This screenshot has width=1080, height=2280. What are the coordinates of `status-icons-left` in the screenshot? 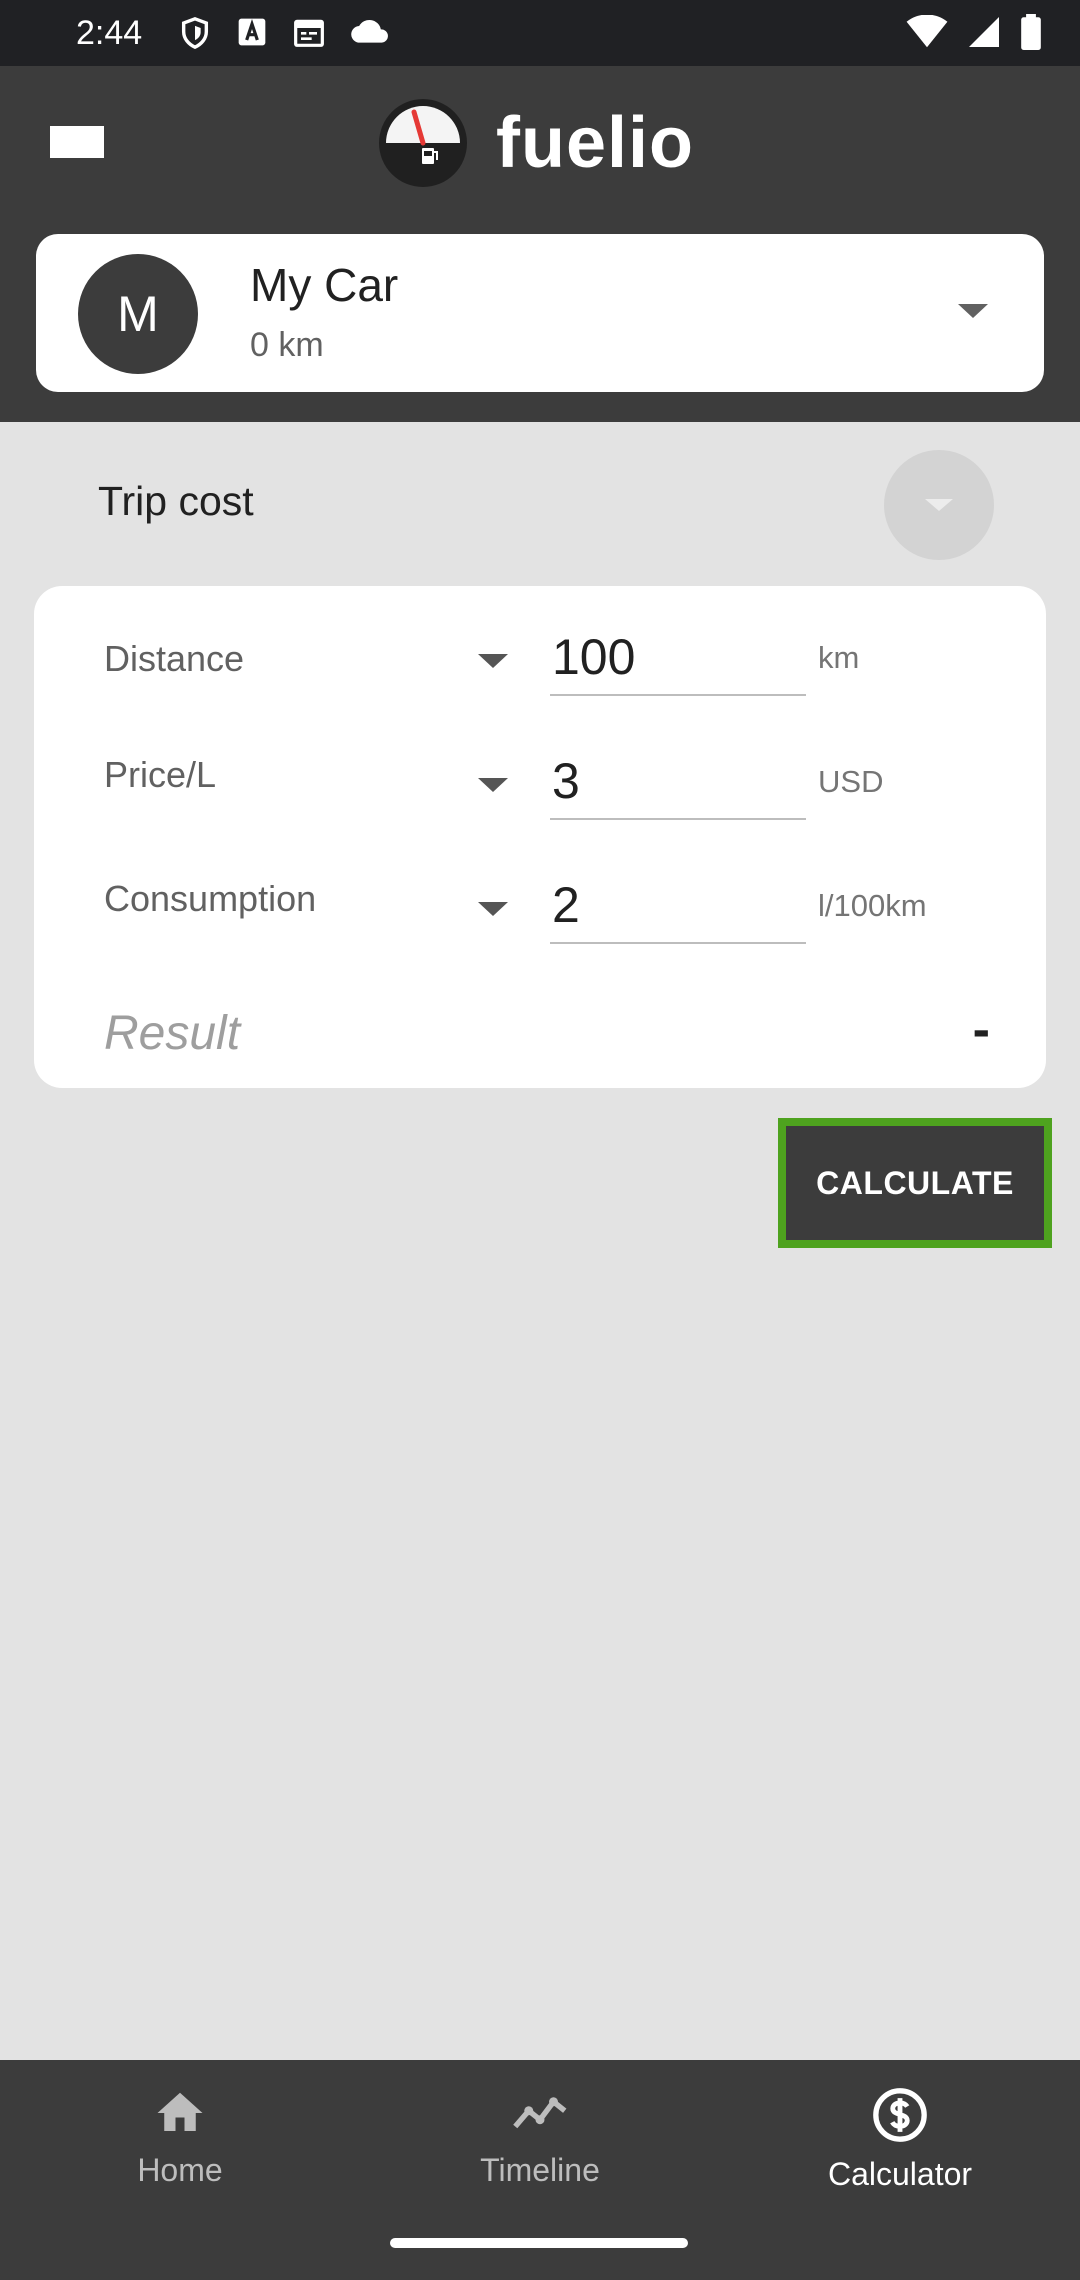 It's located at (284, 33).